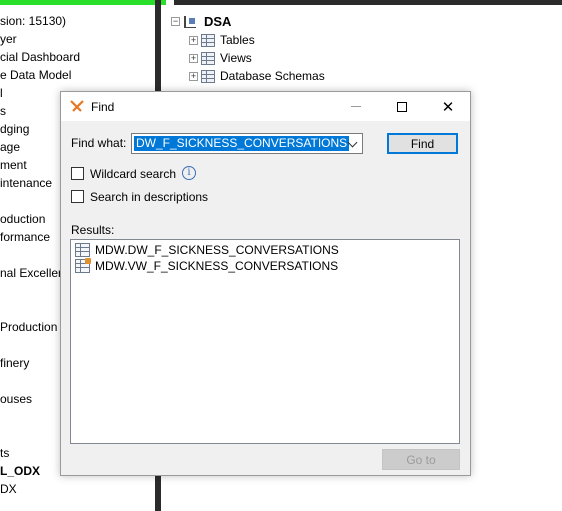  What do you see at coordinates (35, 75) in the screenshot?
I see `left-panel-item: e Data Model` at bounding box center [35, 75].